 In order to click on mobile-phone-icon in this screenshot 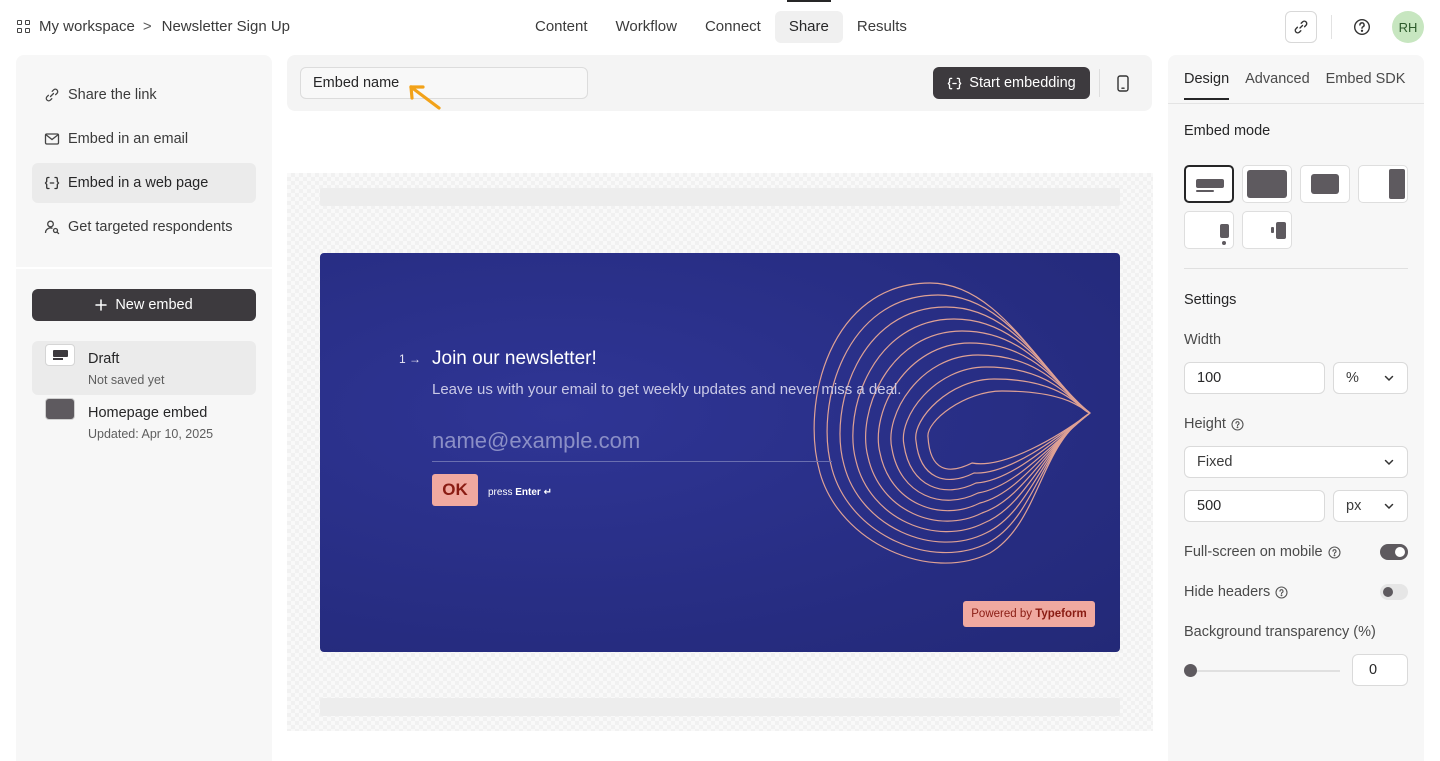, I will do `click(1123, 83)`.